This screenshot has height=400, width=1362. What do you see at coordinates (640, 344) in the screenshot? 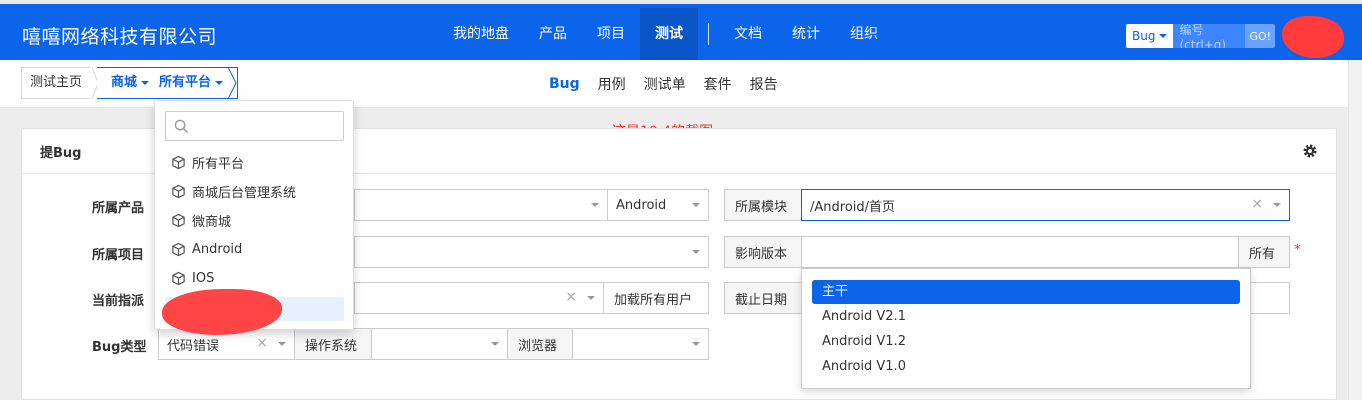
I see `browser-select` at bounding box center [640, 344].